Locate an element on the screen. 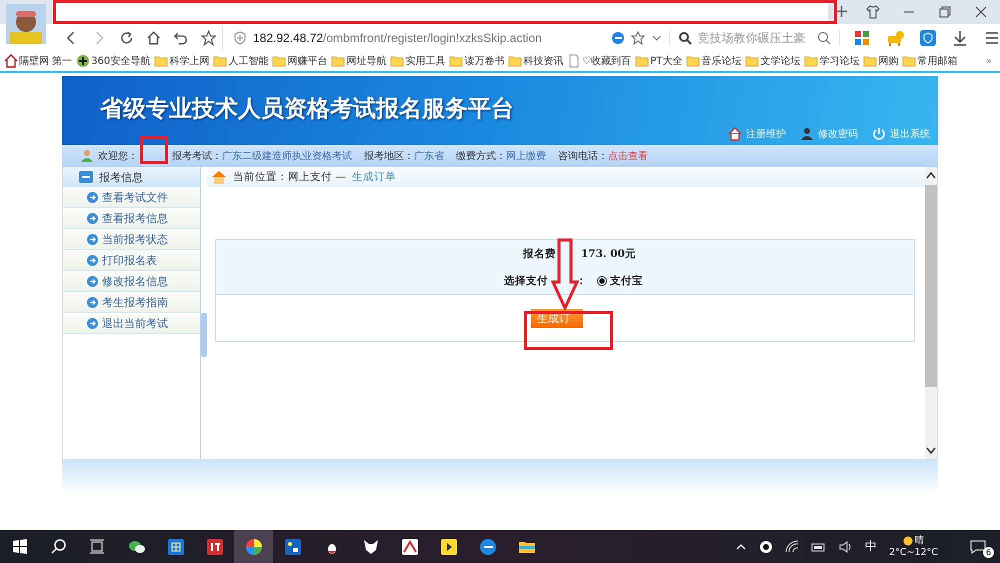  undo-icon is located at coordinates (181, 38).